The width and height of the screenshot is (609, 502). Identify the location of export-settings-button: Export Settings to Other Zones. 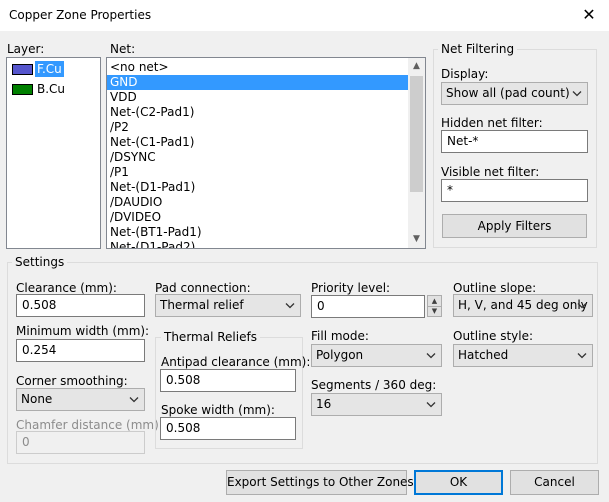
(320, 482).